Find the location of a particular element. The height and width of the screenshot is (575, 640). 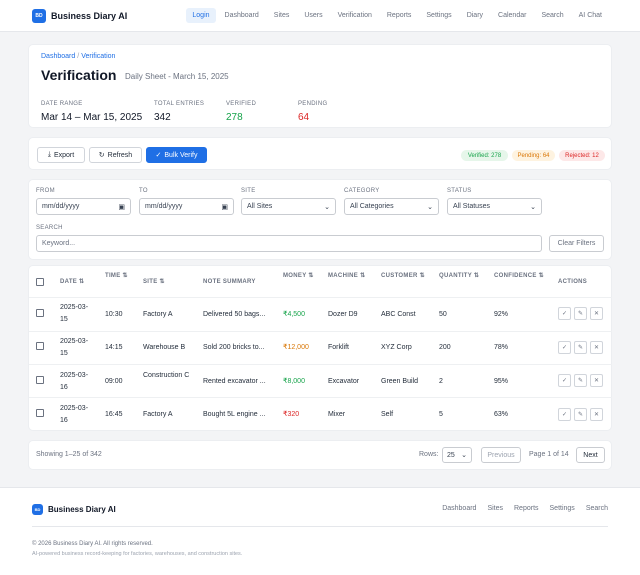

nav-reports: Reports is located at coordinates (399, 15).